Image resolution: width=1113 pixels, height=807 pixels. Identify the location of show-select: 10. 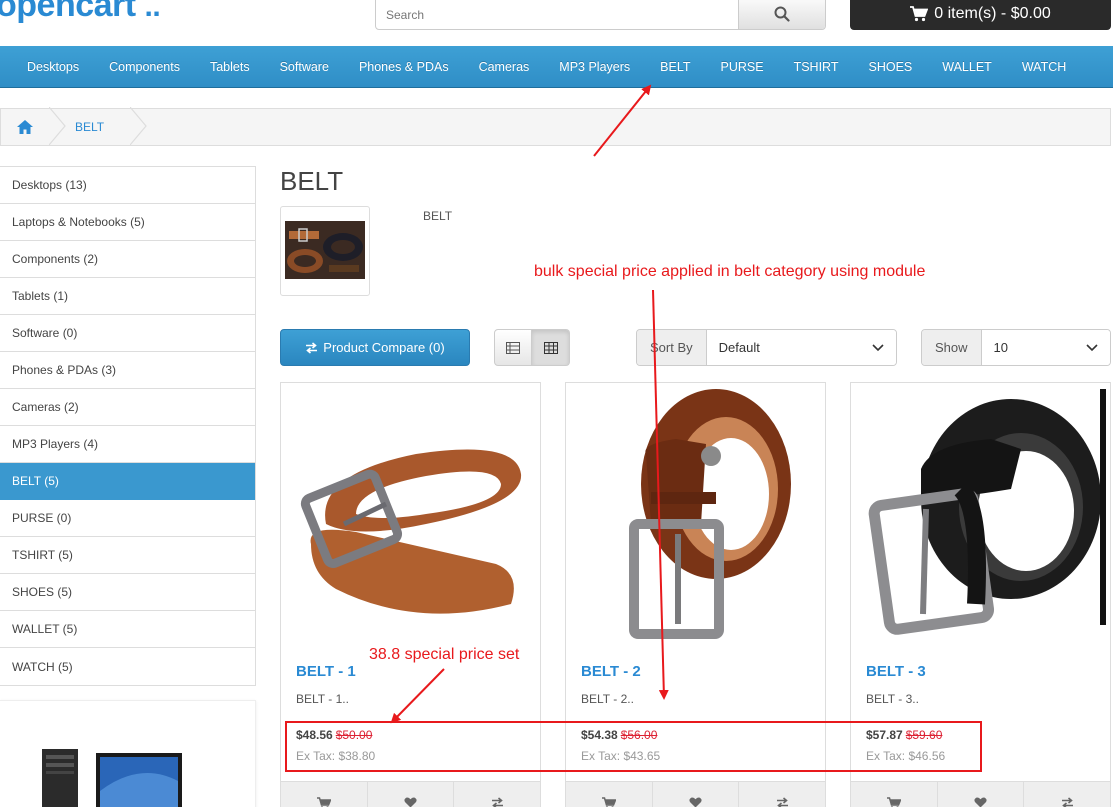
(1045, 347).